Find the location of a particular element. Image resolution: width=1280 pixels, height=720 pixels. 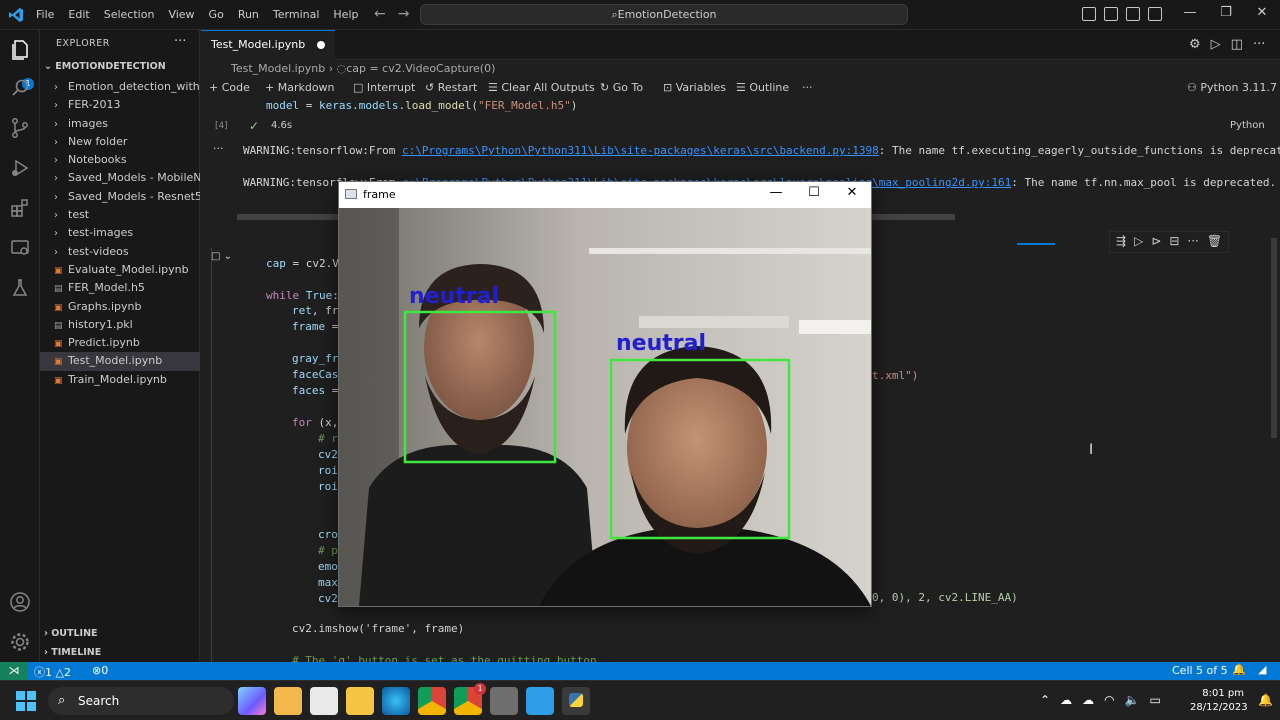

code-line-tail: 0, 0), 2, cv2.LINE_AA) is located at coordinates (945, 597).